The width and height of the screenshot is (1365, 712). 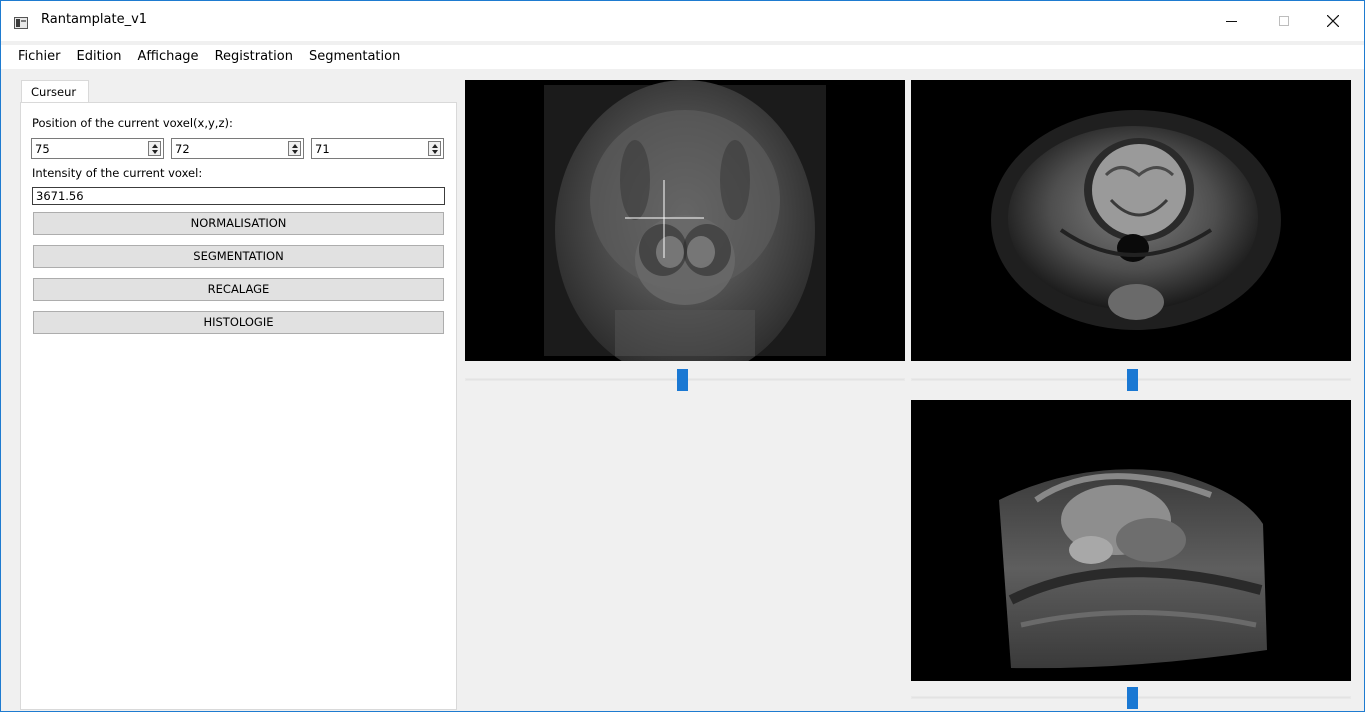 What do you see at coordinates (1136, 220) in the screenshot?
I see `coronal-slice-image` at bounding box center [1136, 220].